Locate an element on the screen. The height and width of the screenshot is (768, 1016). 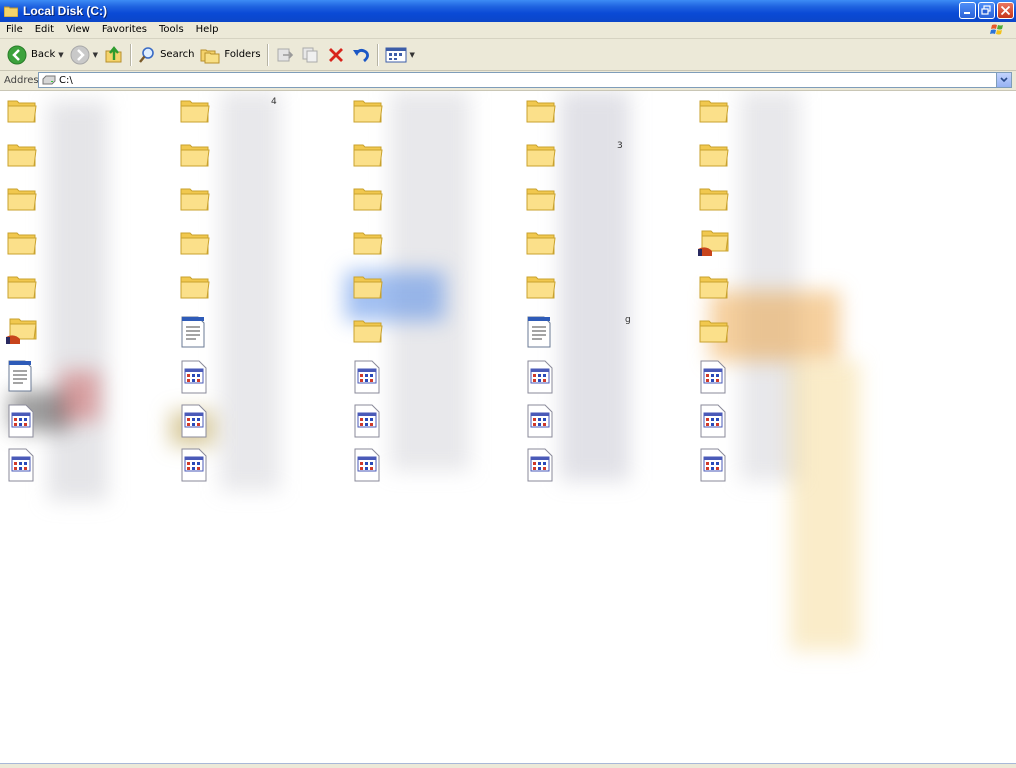
file-name: 4 is located at coordinates (274, 102).